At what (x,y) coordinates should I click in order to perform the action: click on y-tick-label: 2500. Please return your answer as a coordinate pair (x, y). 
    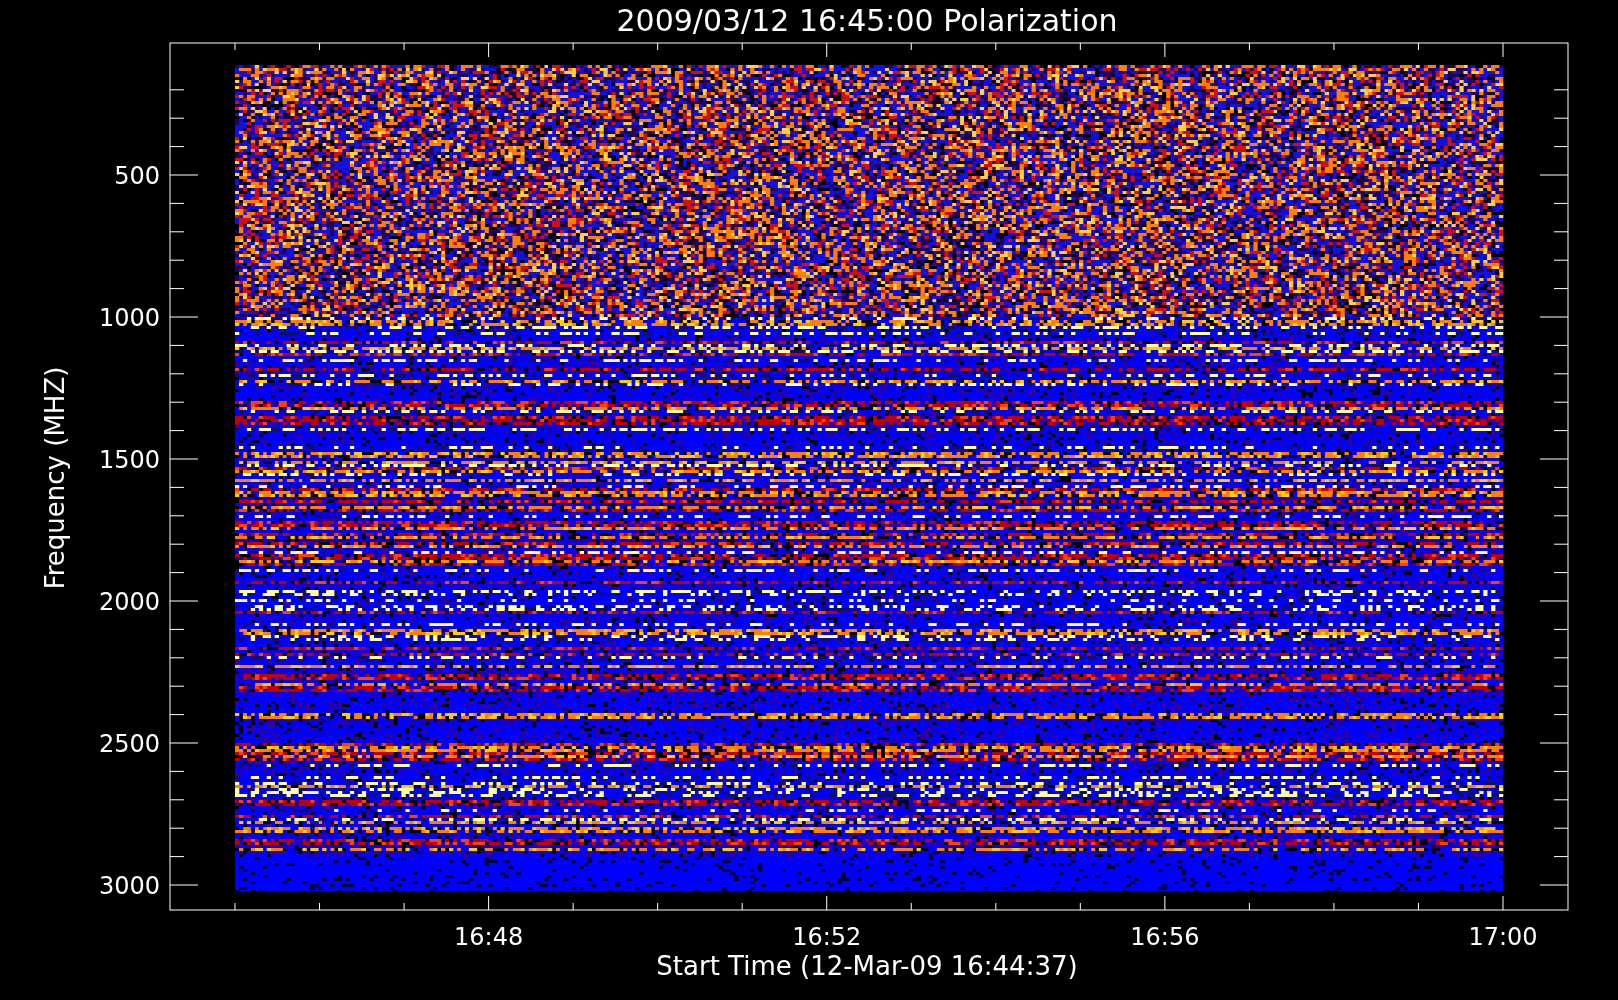
    Looking at the image, I should click on (129, 744).